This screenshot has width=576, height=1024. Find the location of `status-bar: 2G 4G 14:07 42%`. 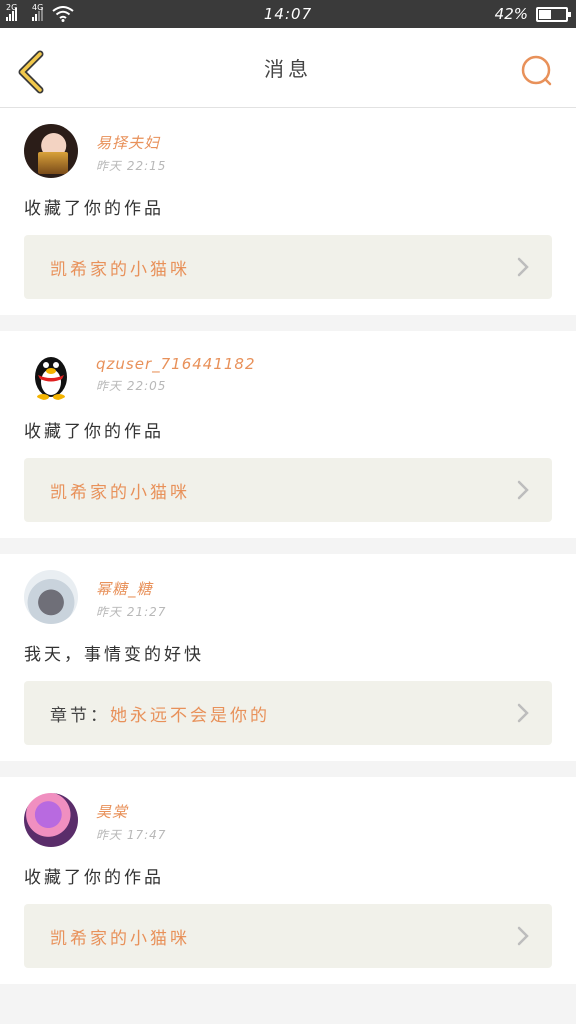

status-bar: 2G 4G 14:07 42% is located at coordinates (288, 14).